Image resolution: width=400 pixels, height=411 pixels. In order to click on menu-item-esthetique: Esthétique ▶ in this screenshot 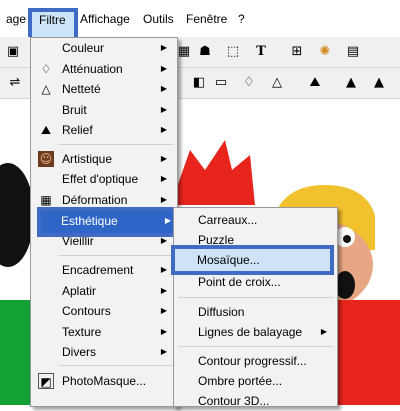, I will do `click(109, 222)`.